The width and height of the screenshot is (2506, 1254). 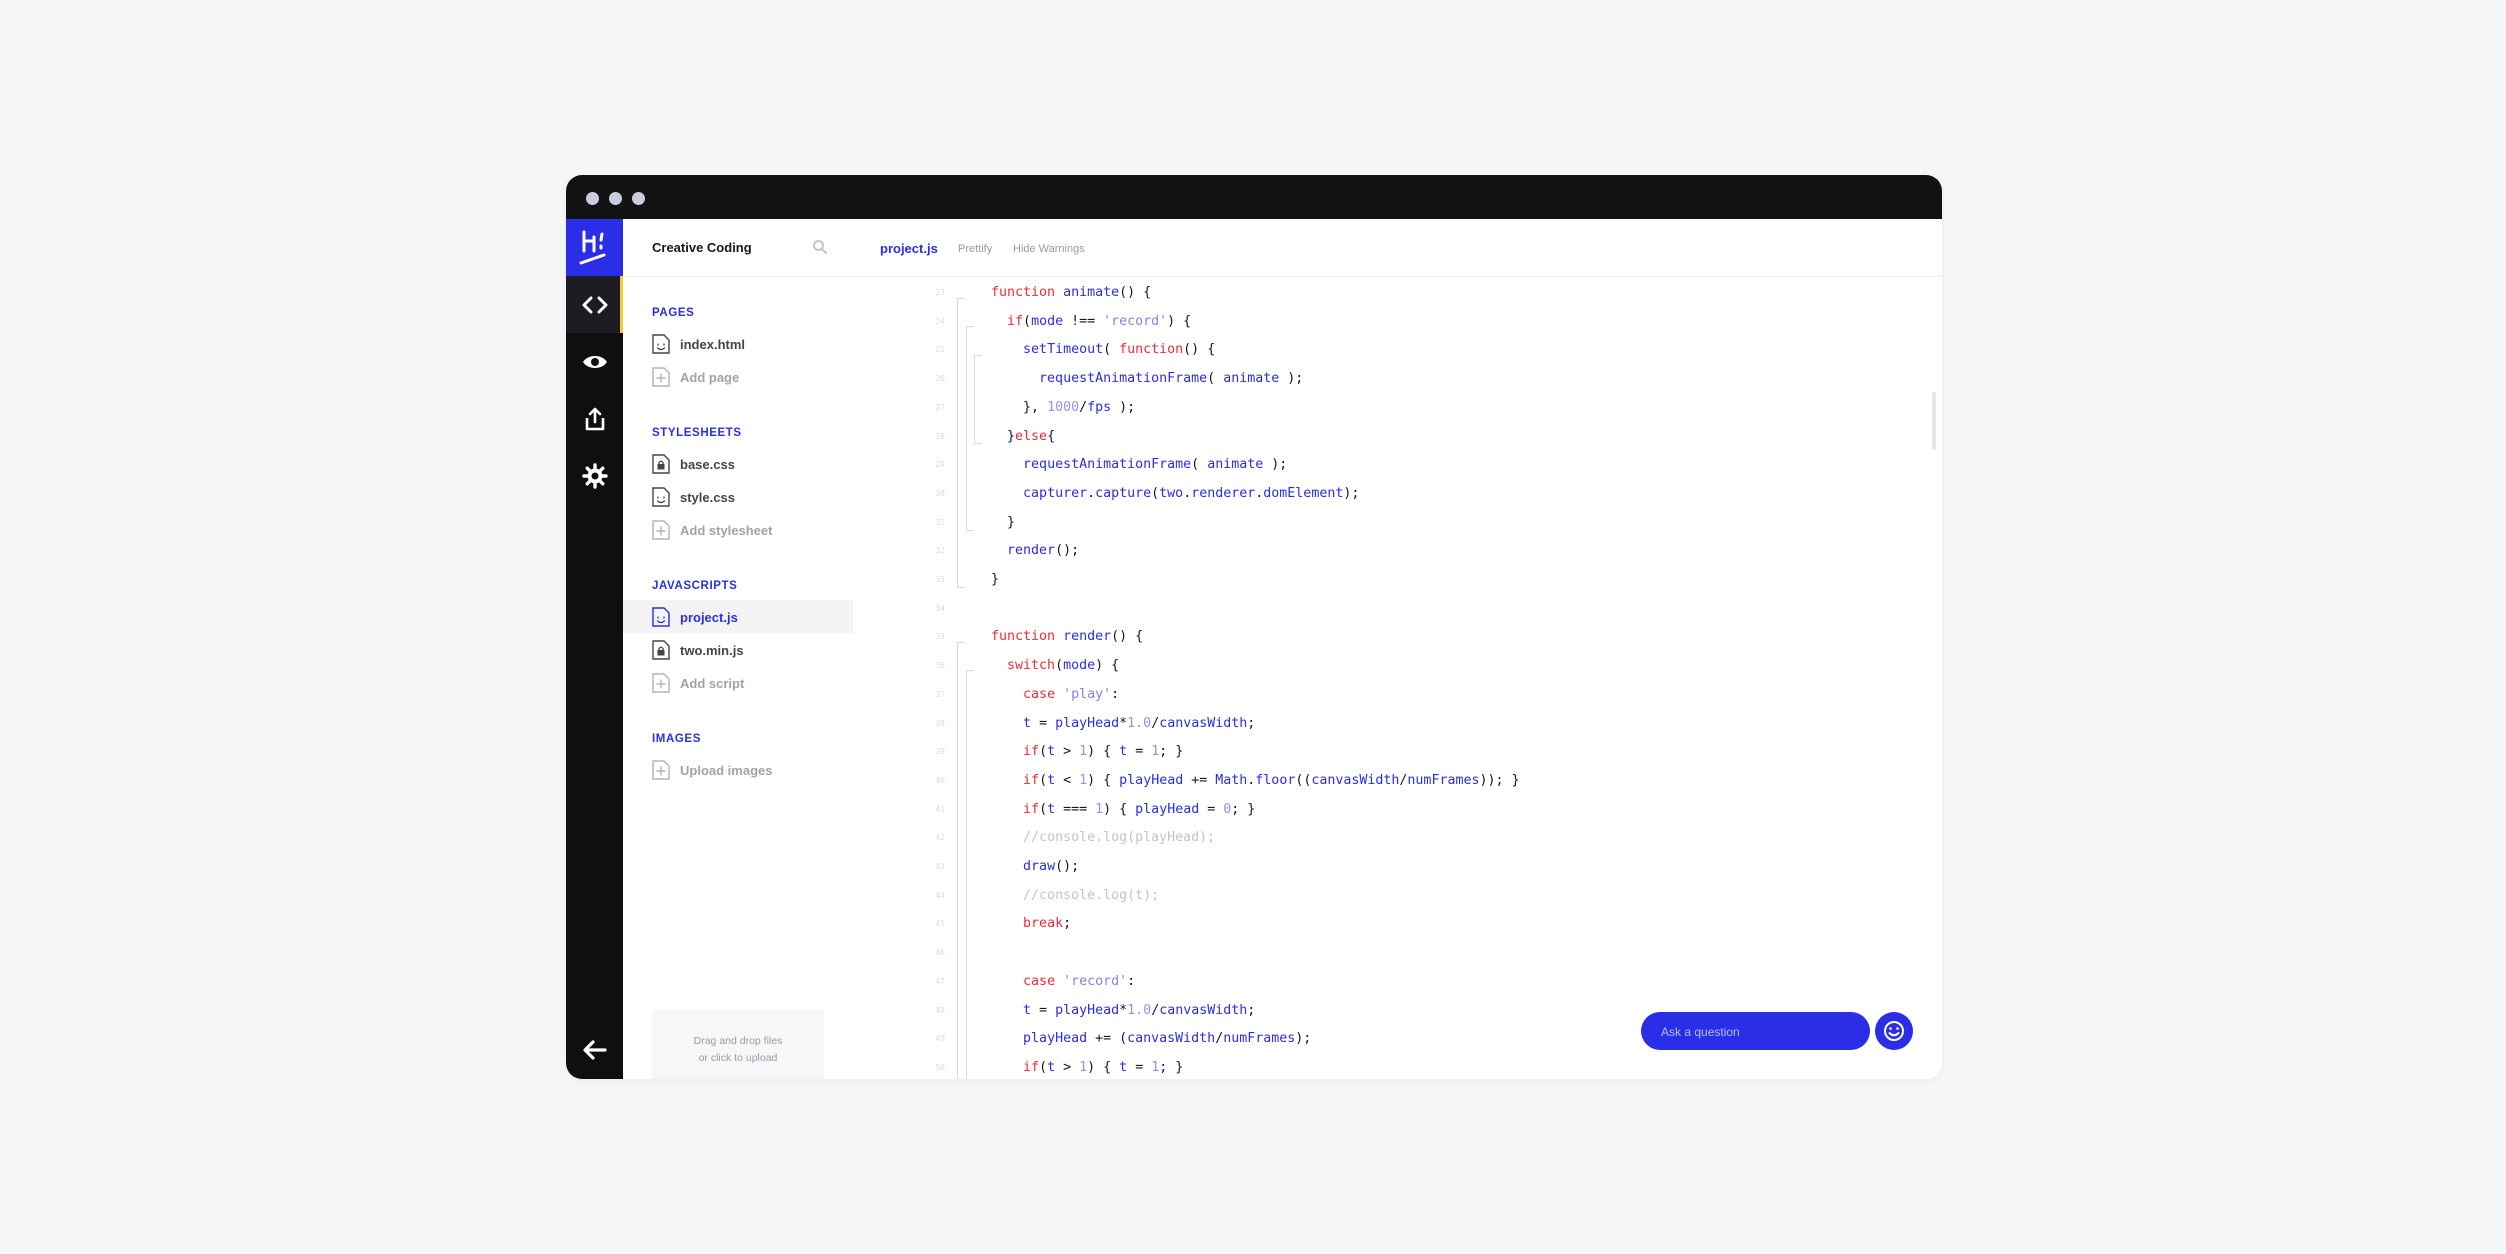 What do you see at coordinates (1397, 609) in the screenshot?
I see `code-line: 34` at bounding box center [1397, 609].